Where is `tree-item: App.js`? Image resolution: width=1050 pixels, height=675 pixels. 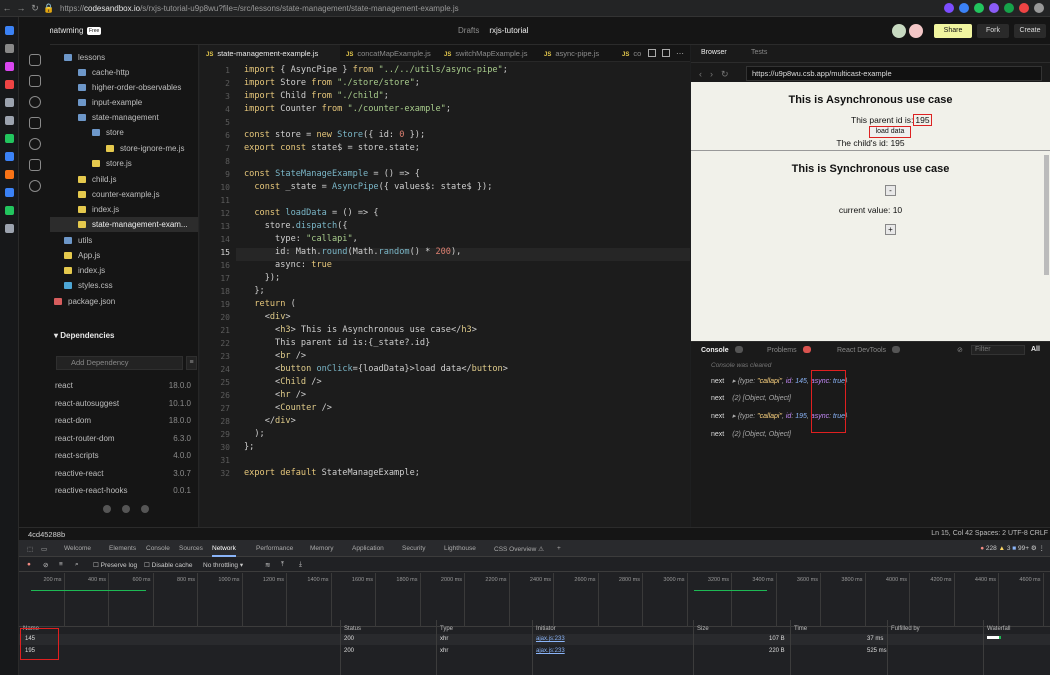 tree-item: App.js is located at coordinates (124, 255).